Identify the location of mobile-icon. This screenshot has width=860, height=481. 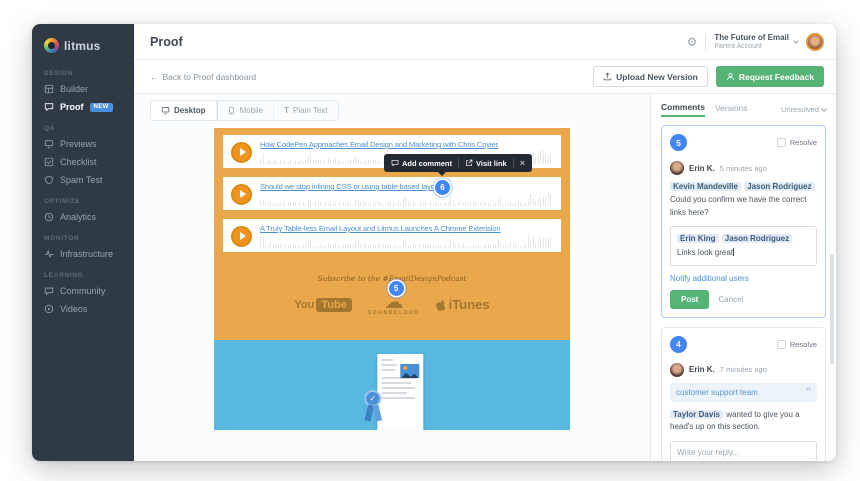
(231, 110).